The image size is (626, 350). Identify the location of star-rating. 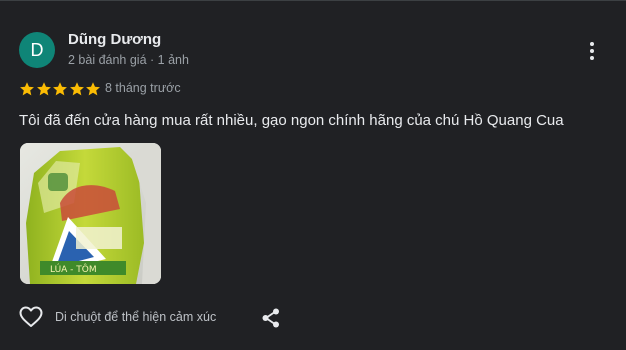
(60, 89).